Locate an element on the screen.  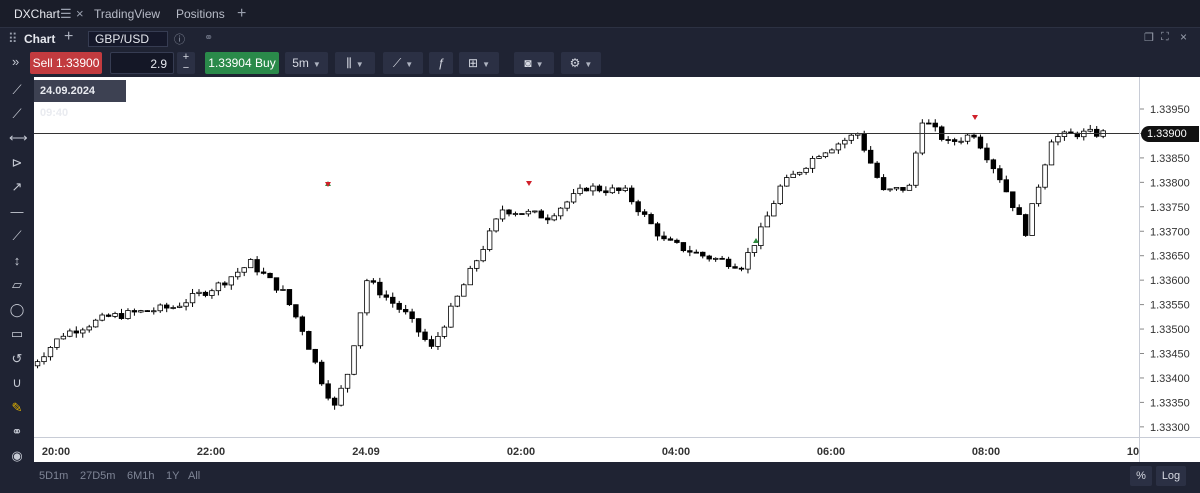
chart-type-button: ⫼ ▼ is located at coordinates (355, 63).